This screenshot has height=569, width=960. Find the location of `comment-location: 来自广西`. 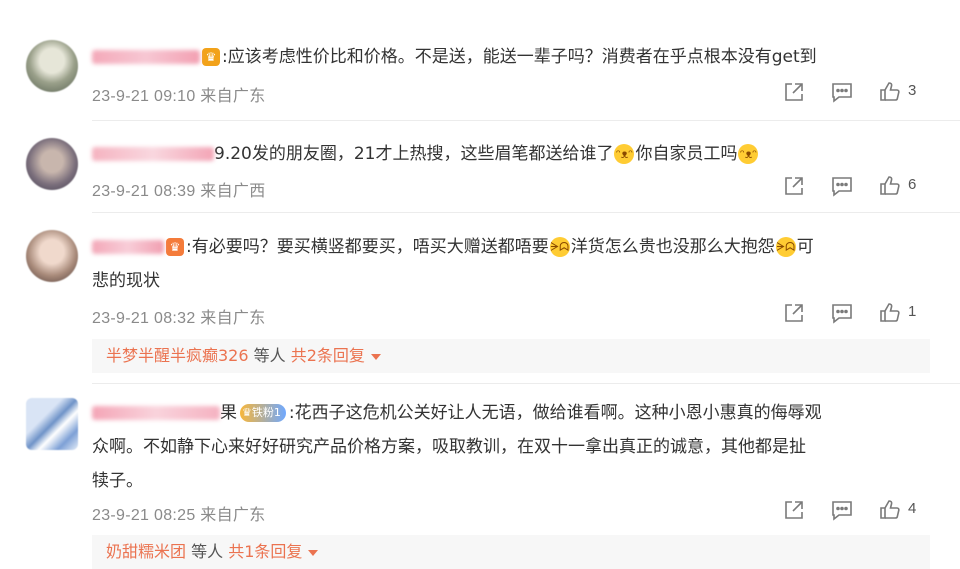

comment-location: 来自广西 is located at coordinates (233, 191).